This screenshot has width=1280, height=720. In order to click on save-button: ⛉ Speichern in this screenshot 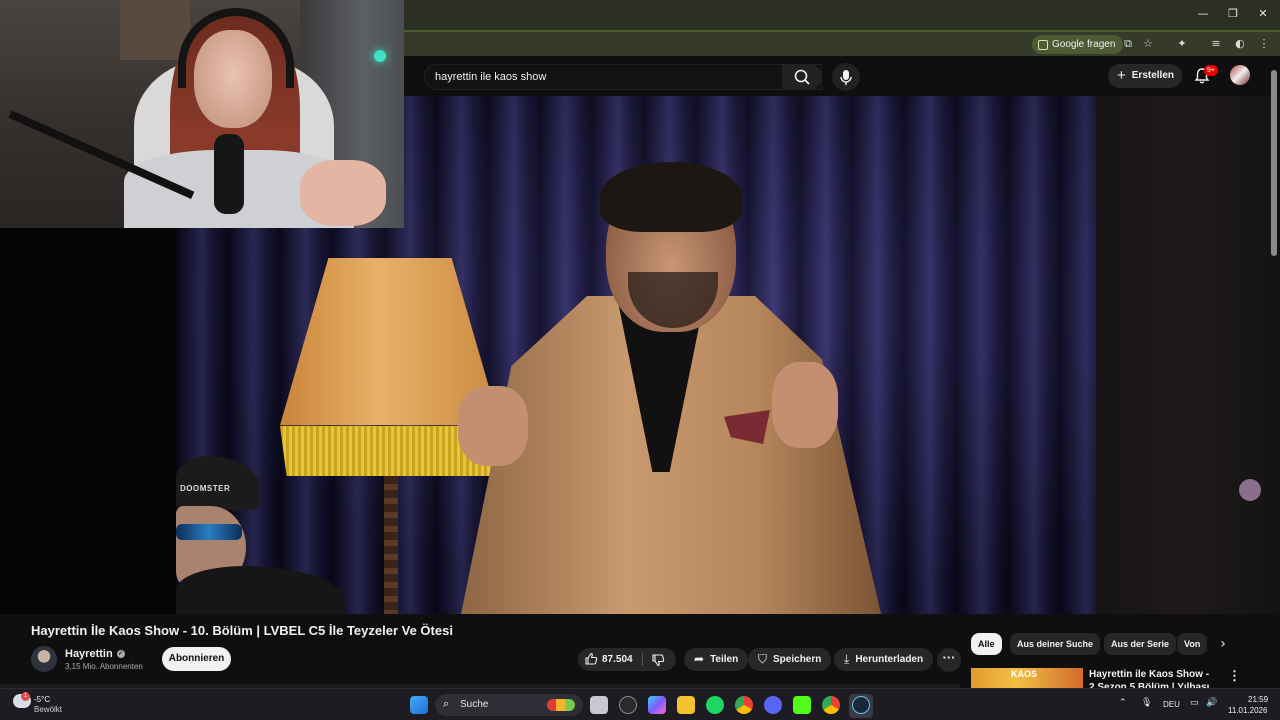, I will do `click(790, 659)`.